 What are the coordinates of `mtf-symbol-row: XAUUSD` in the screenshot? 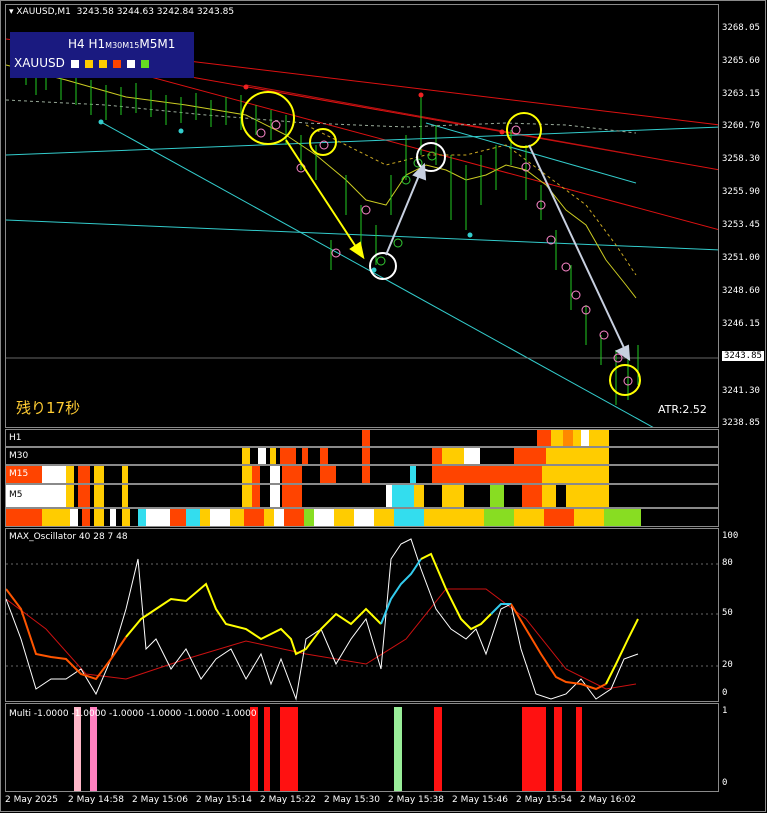 It's located at (81, 63).